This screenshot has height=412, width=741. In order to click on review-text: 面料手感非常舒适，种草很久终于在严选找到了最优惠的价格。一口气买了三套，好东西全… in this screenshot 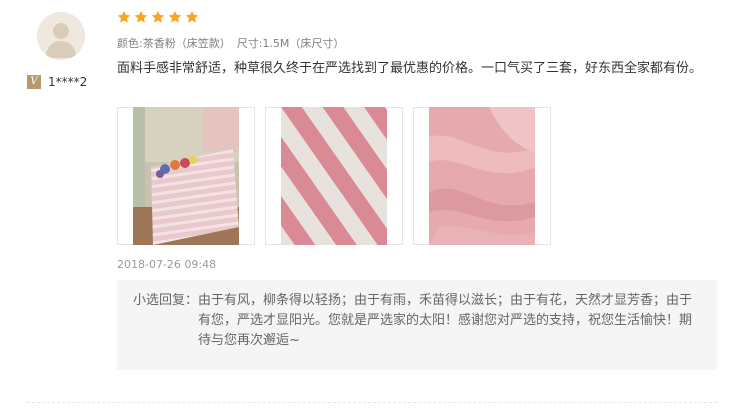, I will do `click(410, 68)`.